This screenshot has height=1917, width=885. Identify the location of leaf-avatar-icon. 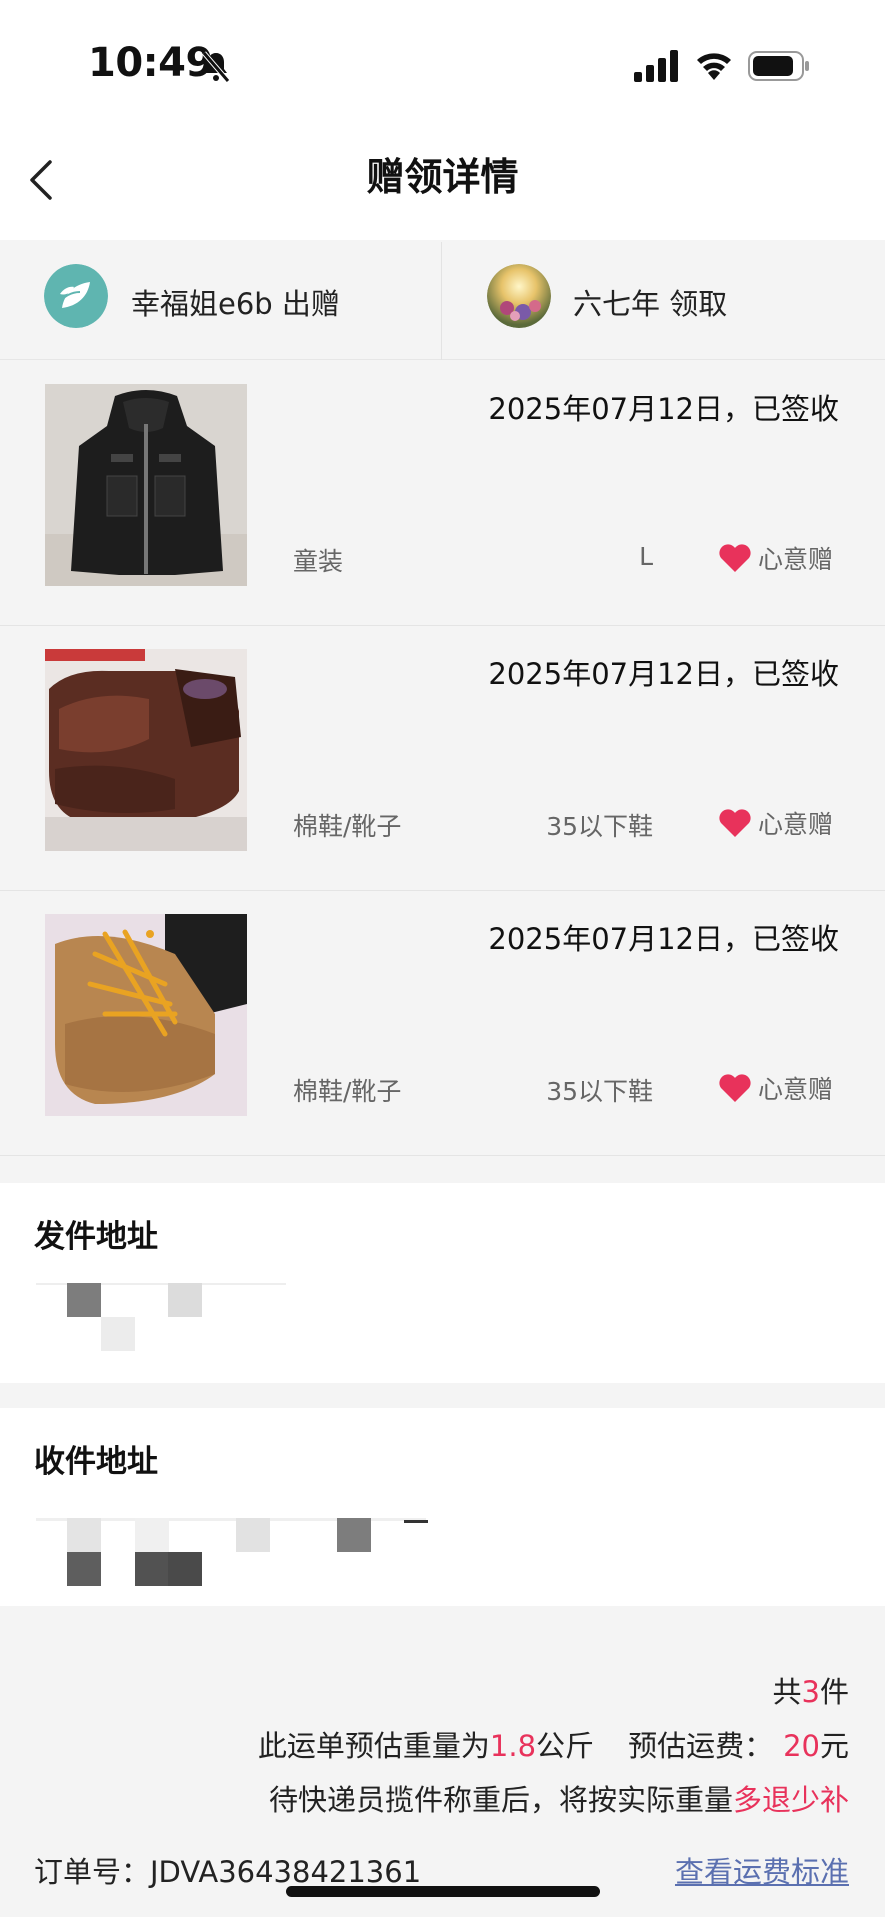
(76, 296).